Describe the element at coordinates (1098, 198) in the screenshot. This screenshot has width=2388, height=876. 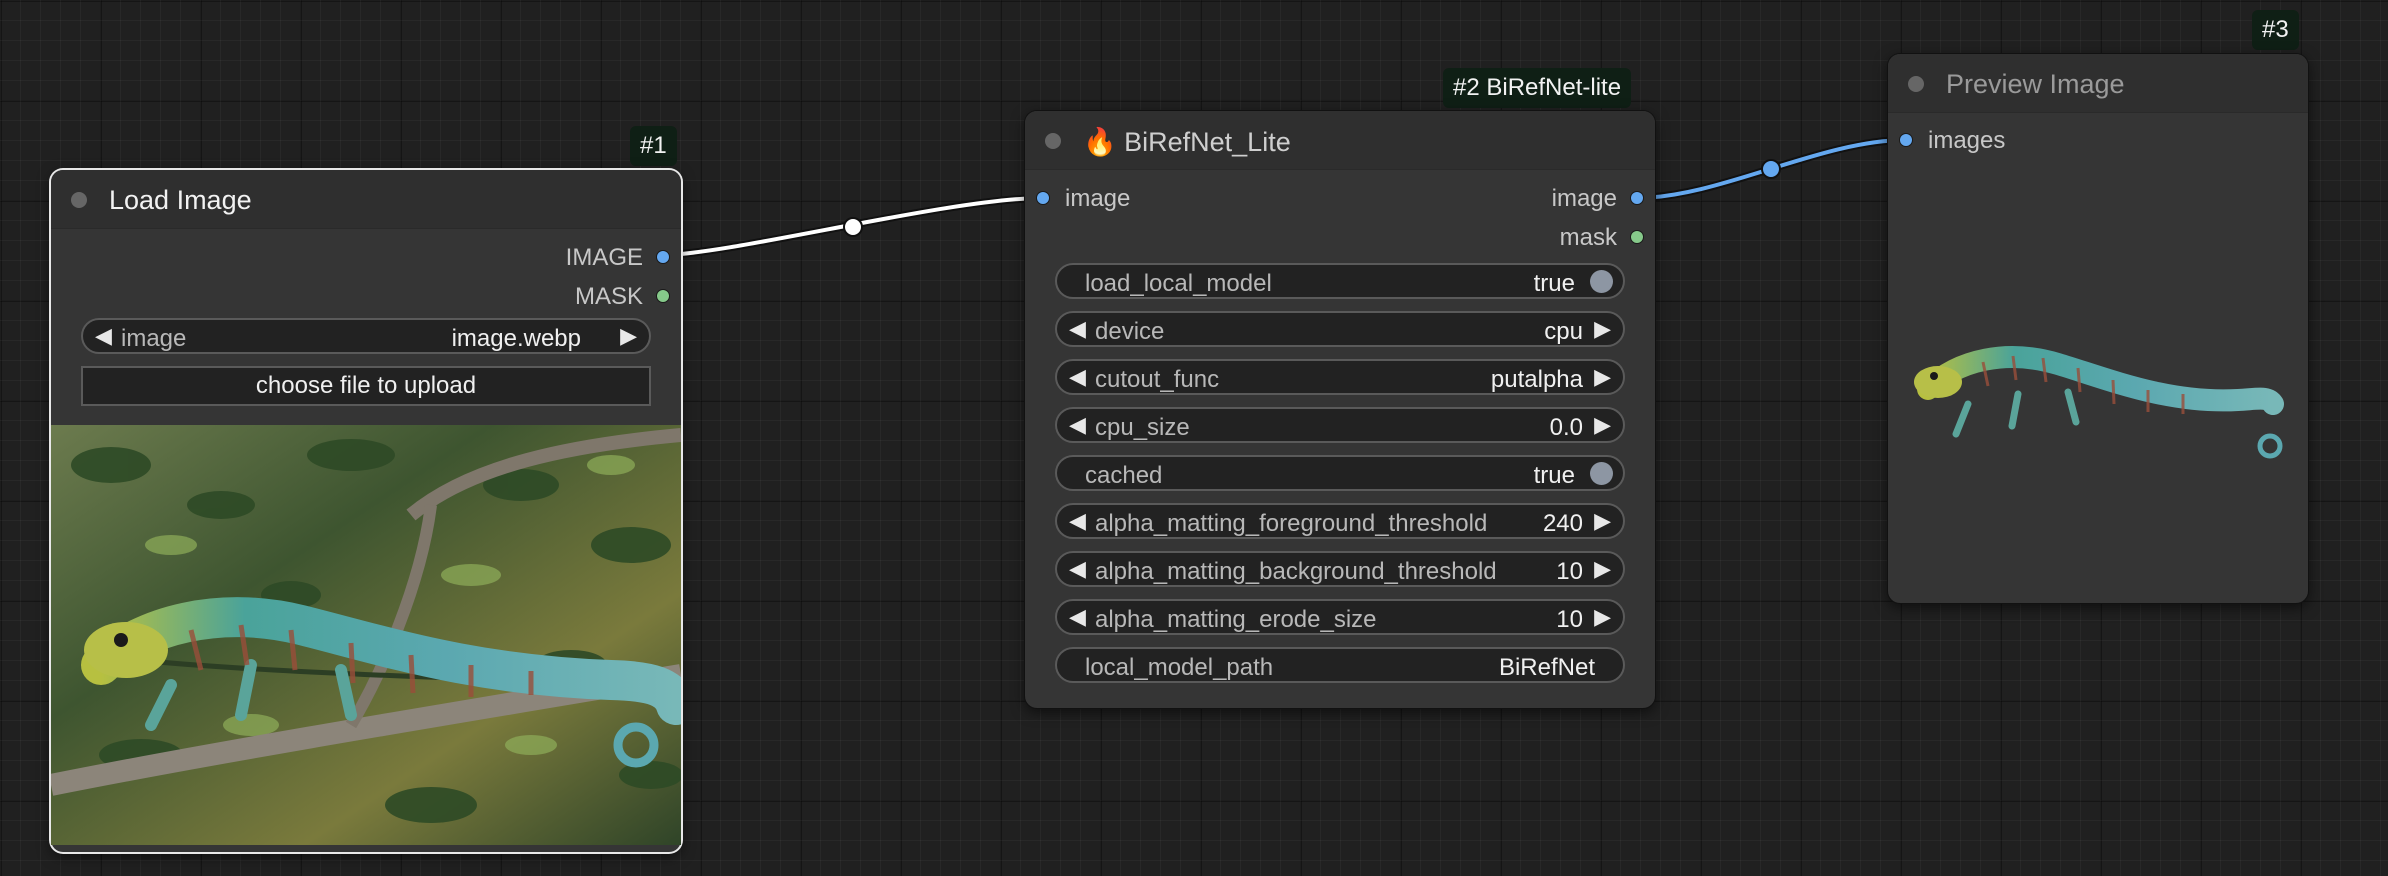
I see `input-label-image: image` at that location.